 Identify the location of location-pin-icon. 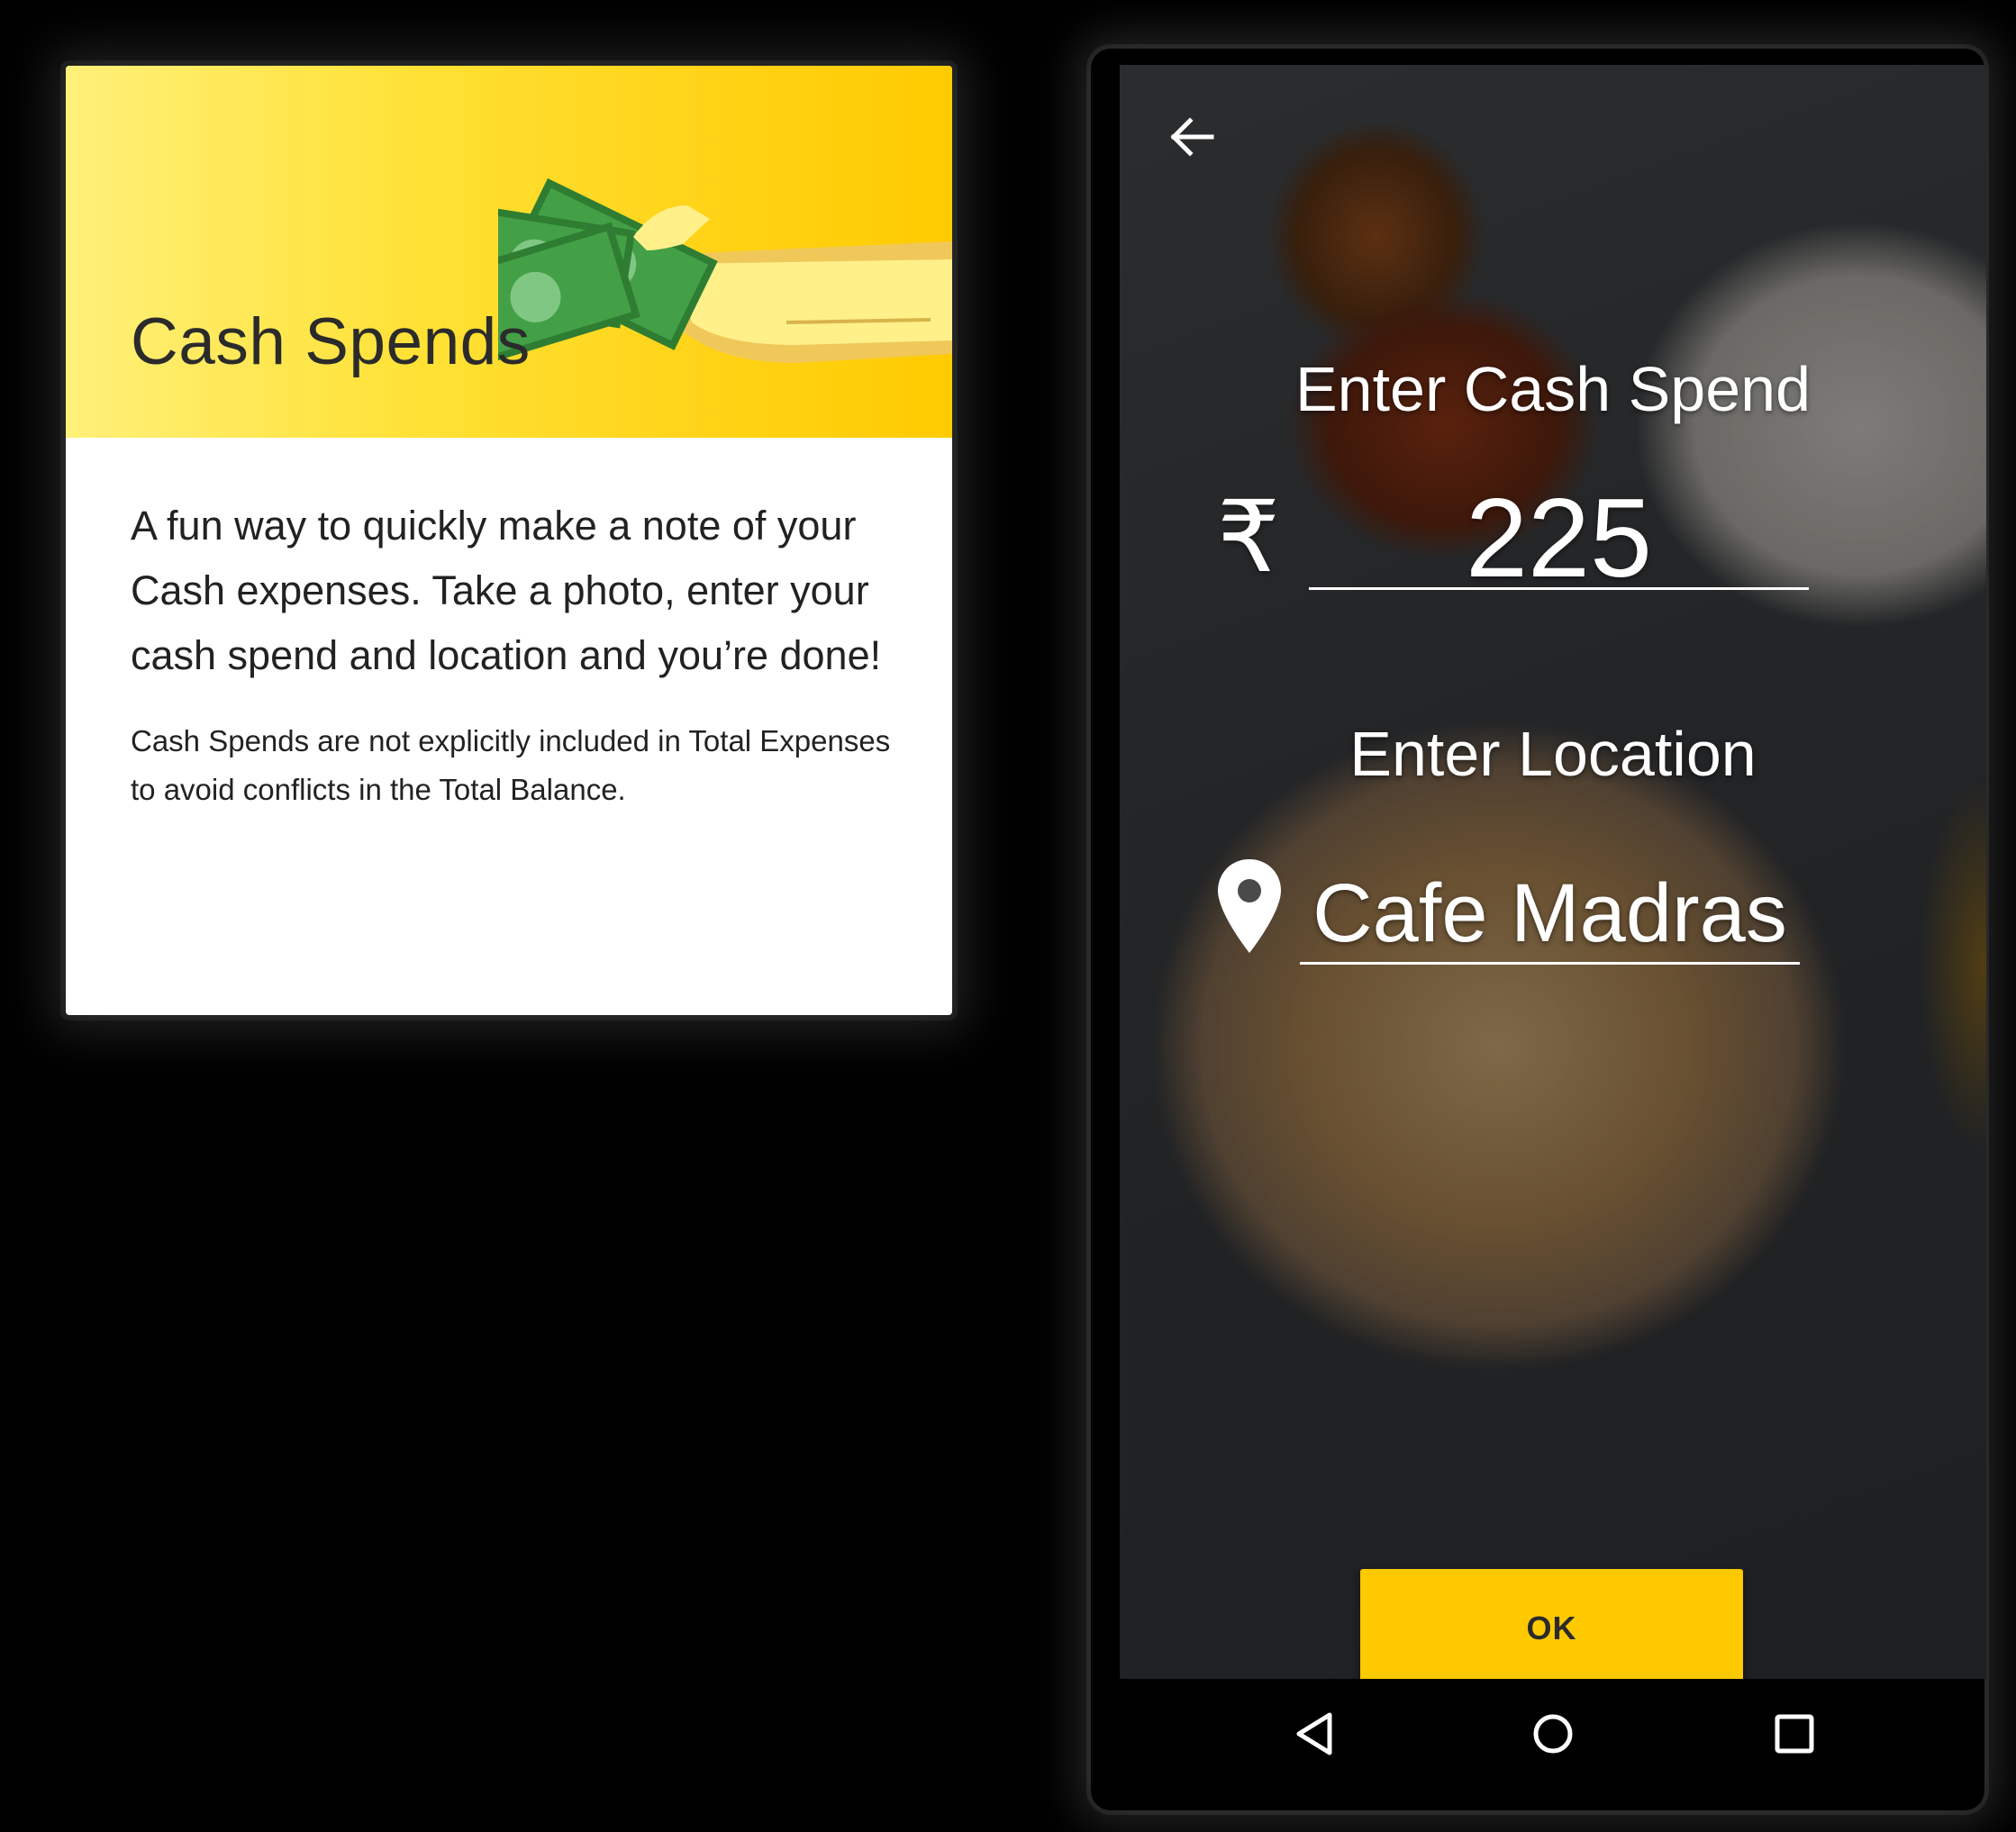
(1249, 906).